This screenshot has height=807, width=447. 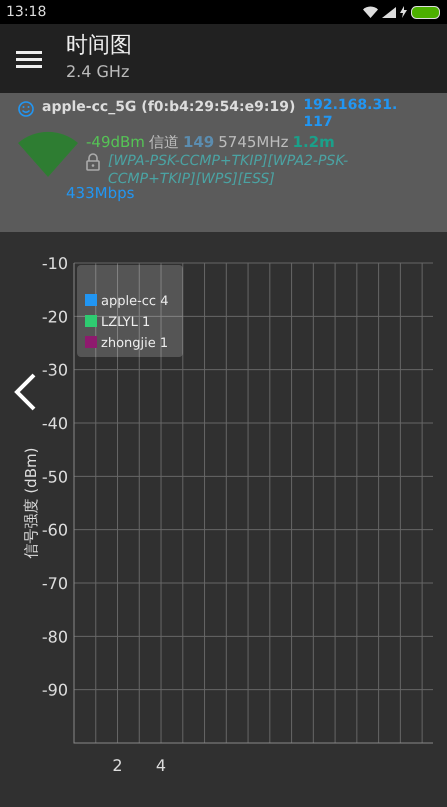 What do you see at coordinates (55, 530) in the screenshot?
I see `y-tick-label: -60` at bounding box center [55, 530].